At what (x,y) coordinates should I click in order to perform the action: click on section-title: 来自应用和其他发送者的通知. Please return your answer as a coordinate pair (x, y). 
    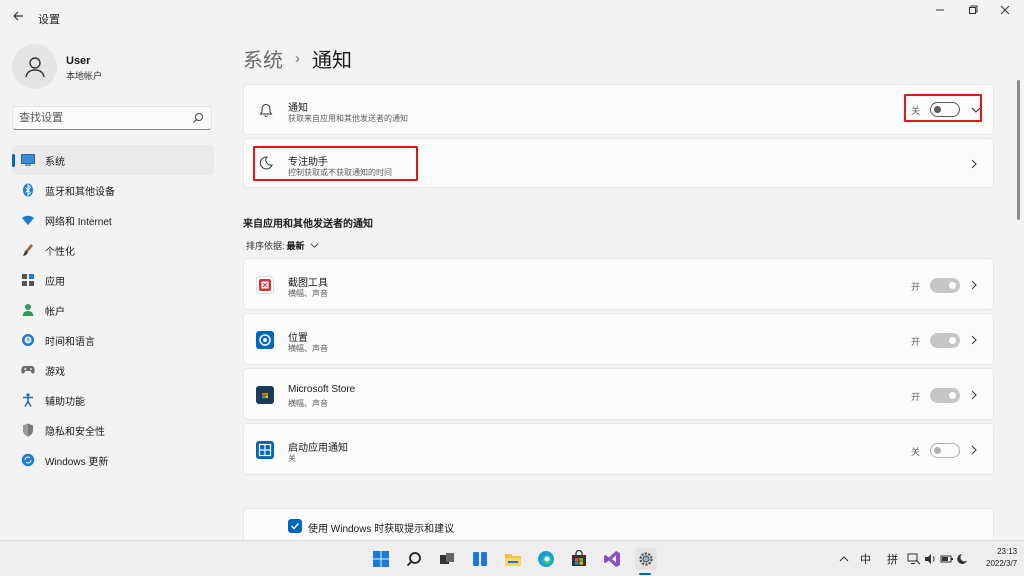
    Looking at the image, I should click on (308, 224).